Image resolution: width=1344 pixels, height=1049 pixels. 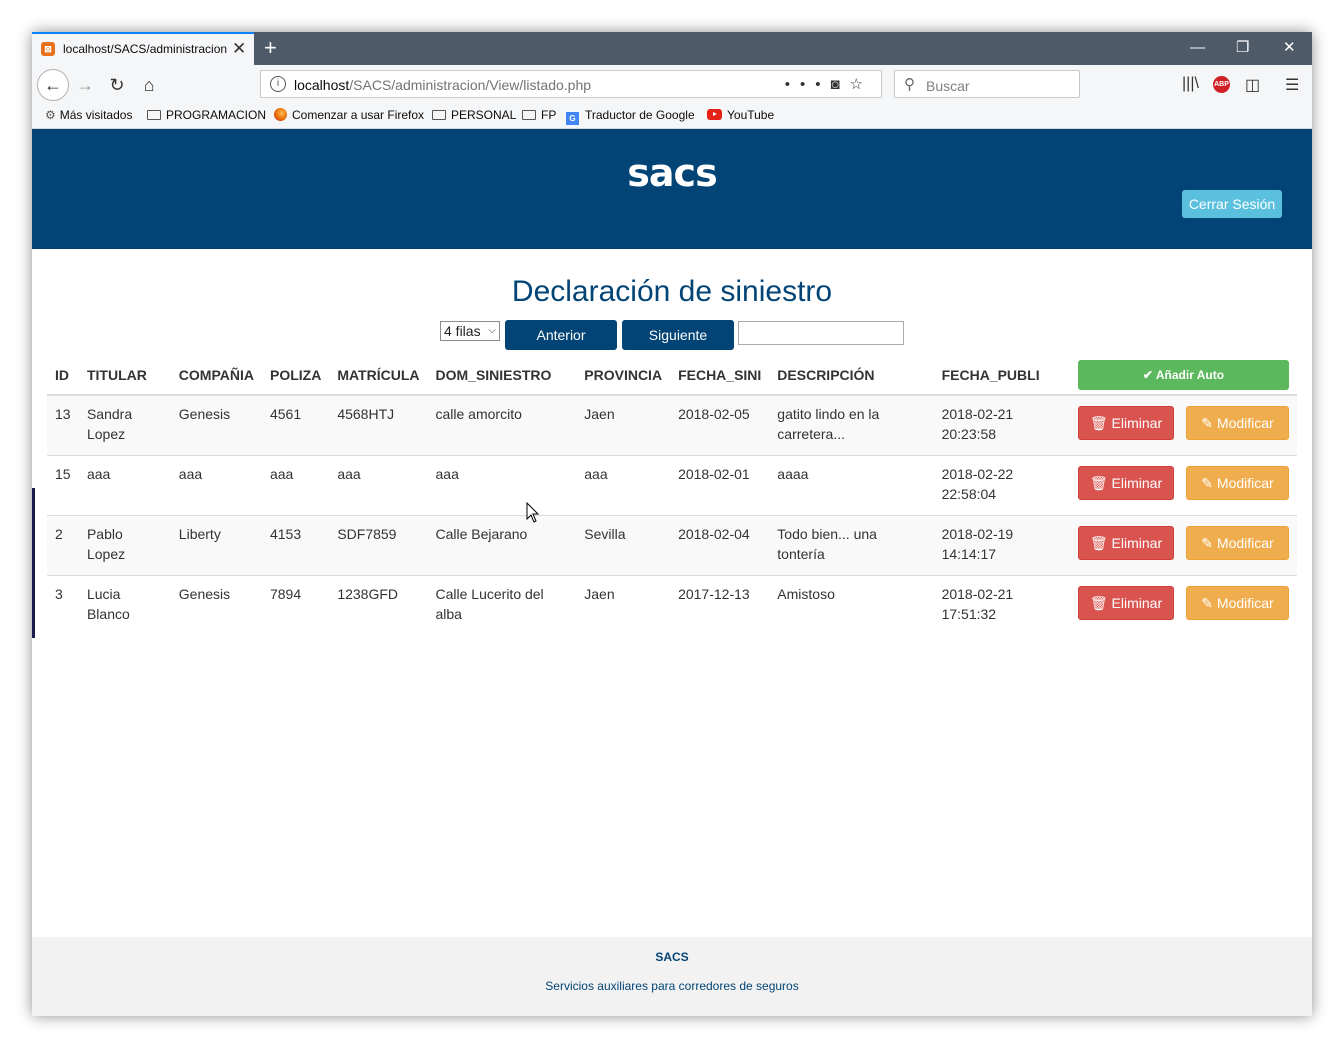 I want to click on youtube-icon, so click(x=714, y=114).